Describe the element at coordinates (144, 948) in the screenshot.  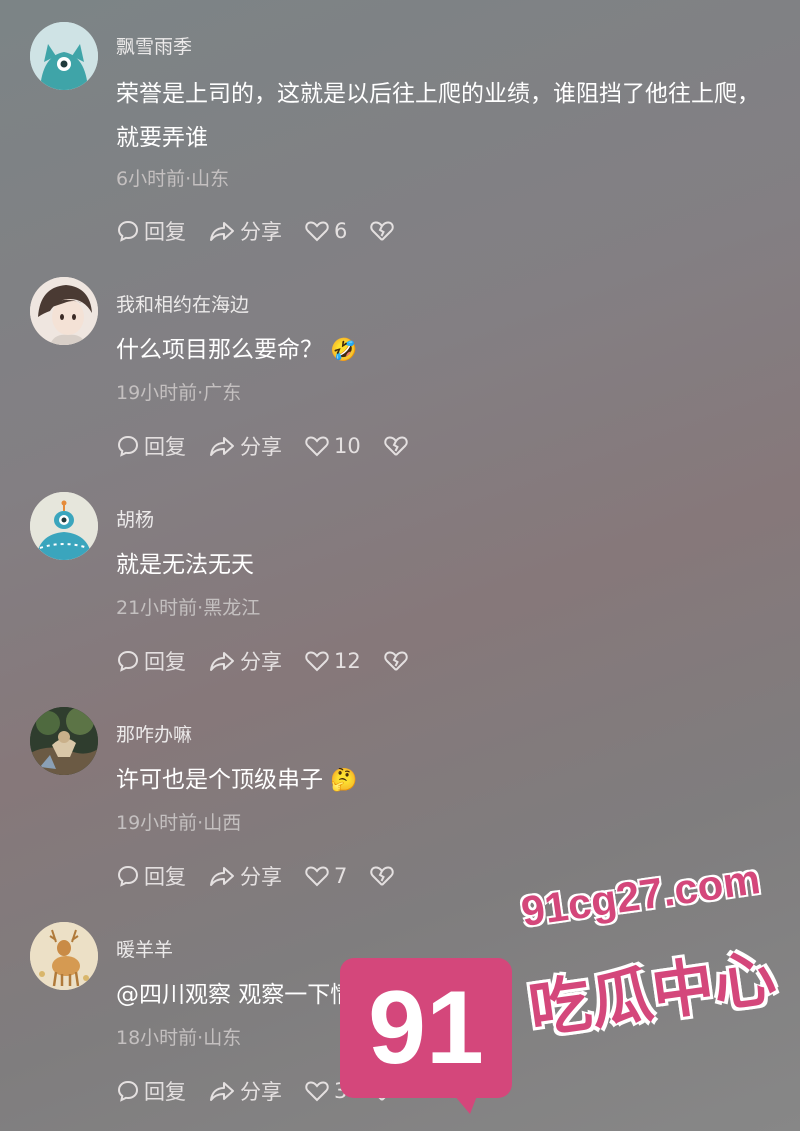
I see `username: 暖羊羊` at that location.